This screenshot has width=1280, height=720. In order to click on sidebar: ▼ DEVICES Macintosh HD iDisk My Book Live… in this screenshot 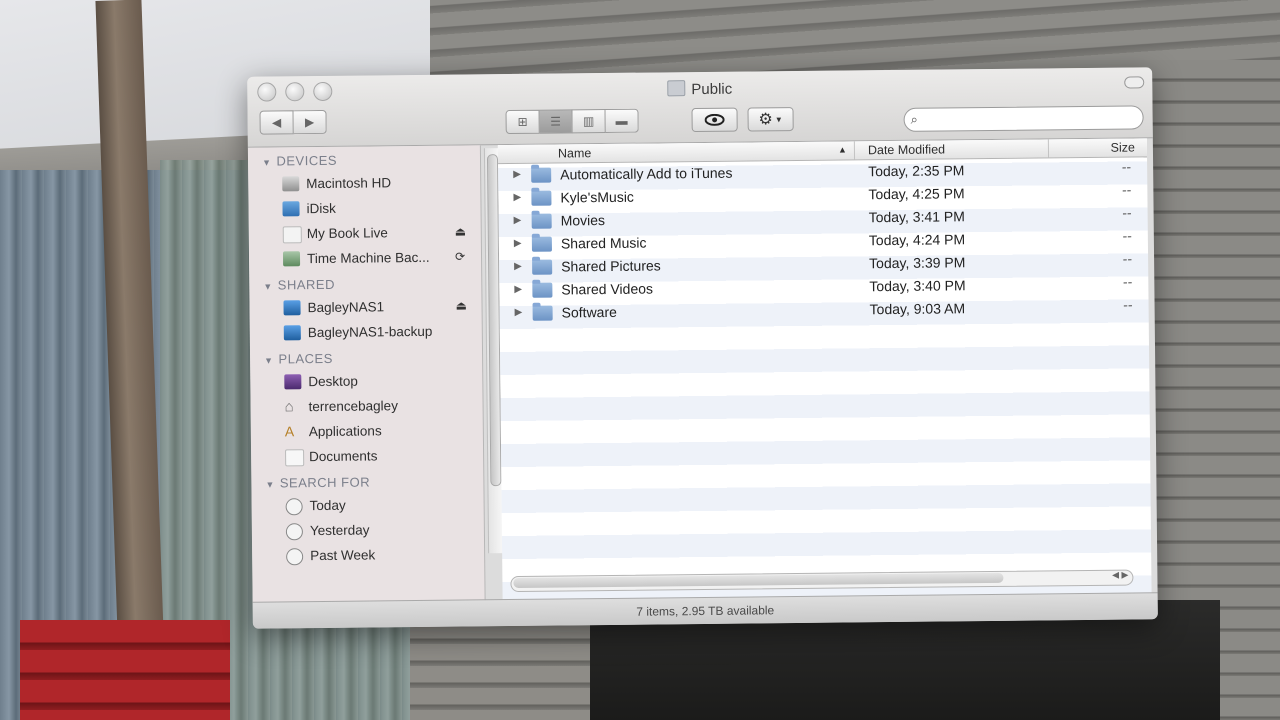, I will do `click(366, 374)`.